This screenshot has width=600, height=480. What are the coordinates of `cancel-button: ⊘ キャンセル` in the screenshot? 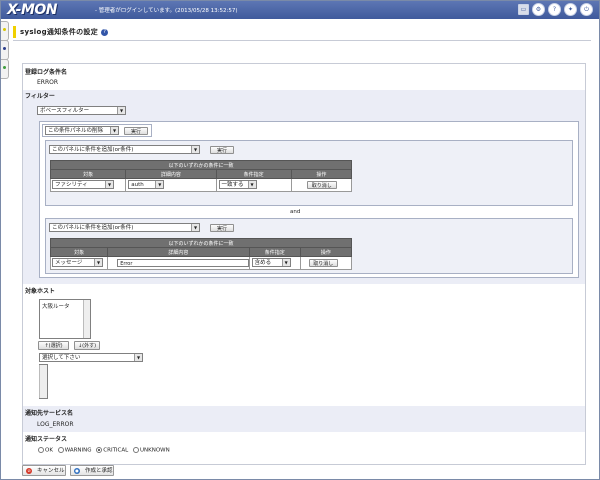 It's located at (44, 470).